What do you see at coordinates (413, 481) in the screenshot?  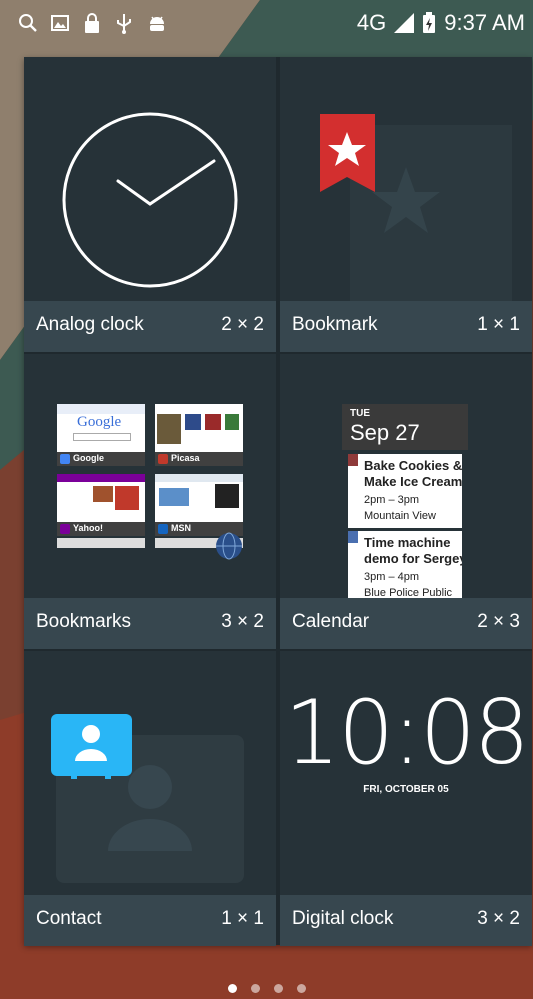 I see `event-title: Make Ice Cream` at bounding box center [413, 481].